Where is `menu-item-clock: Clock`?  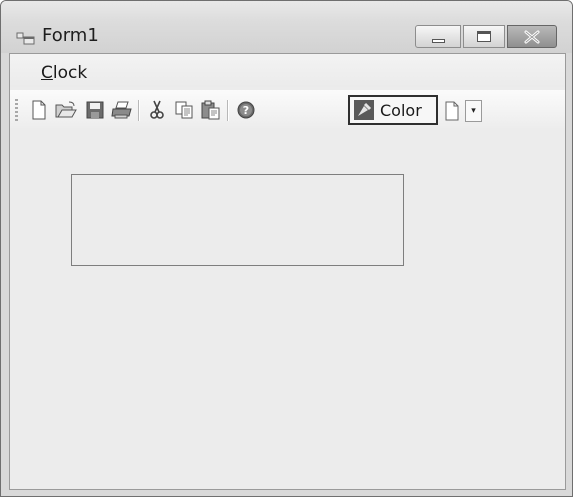
menu-item-clock: Clock is located at coordinates (64, 73).